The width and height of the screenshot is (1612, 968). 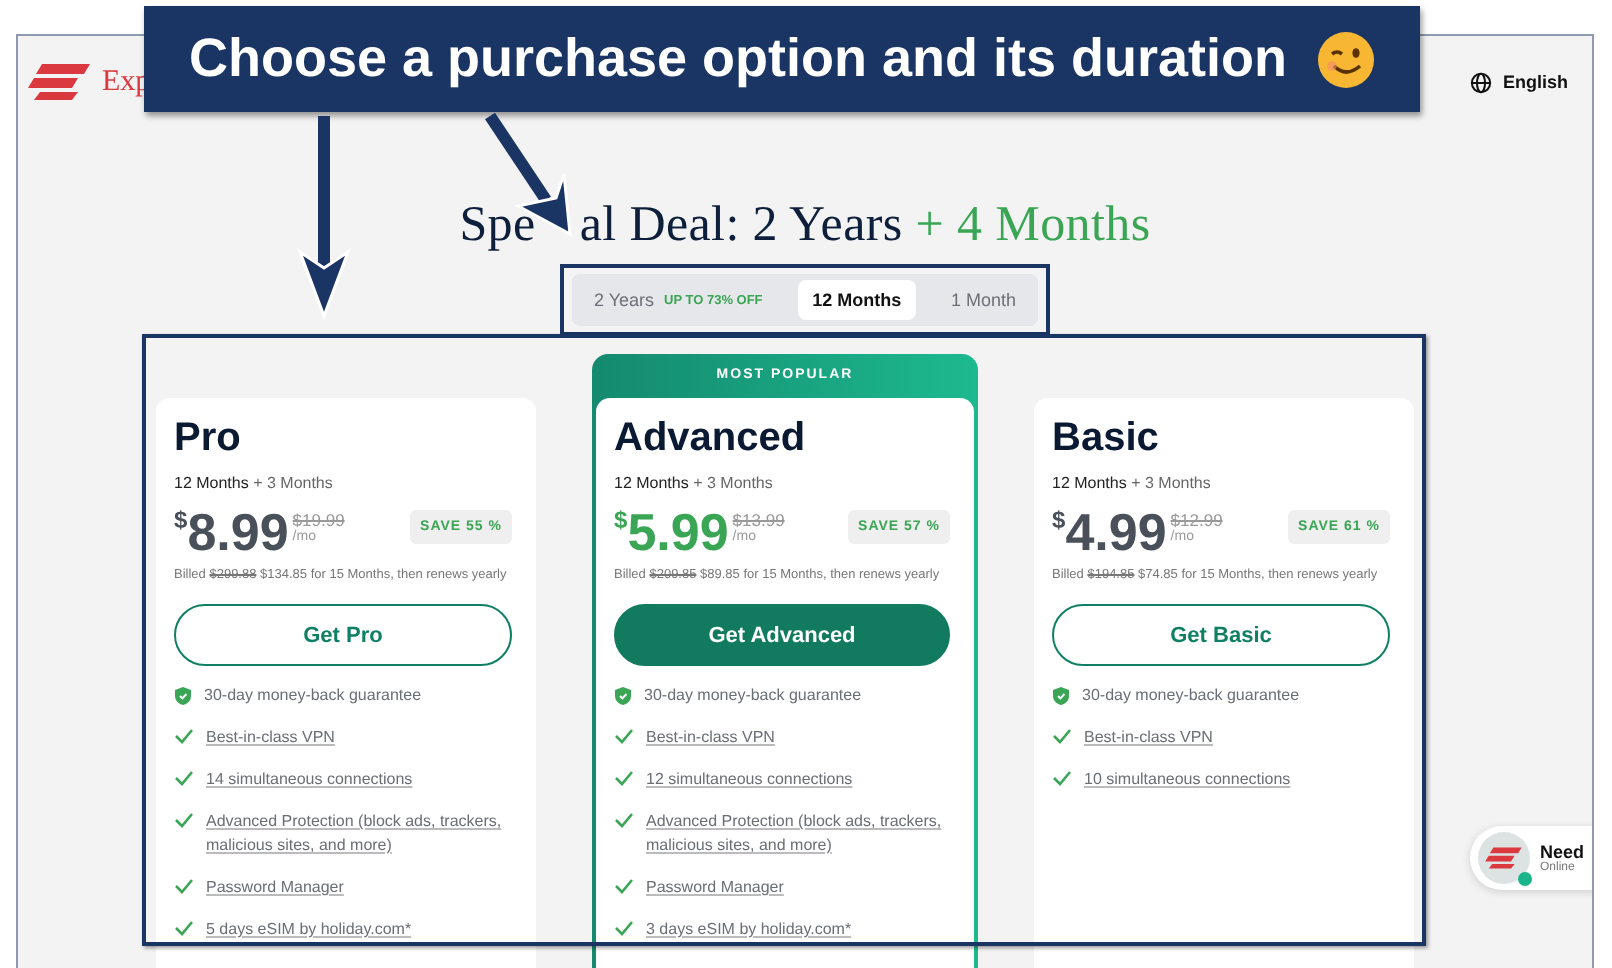 What do you see at coordinates (758, 520) in the screenshot?
I see `old-price: $13.99` at bounding box center [758, 520].